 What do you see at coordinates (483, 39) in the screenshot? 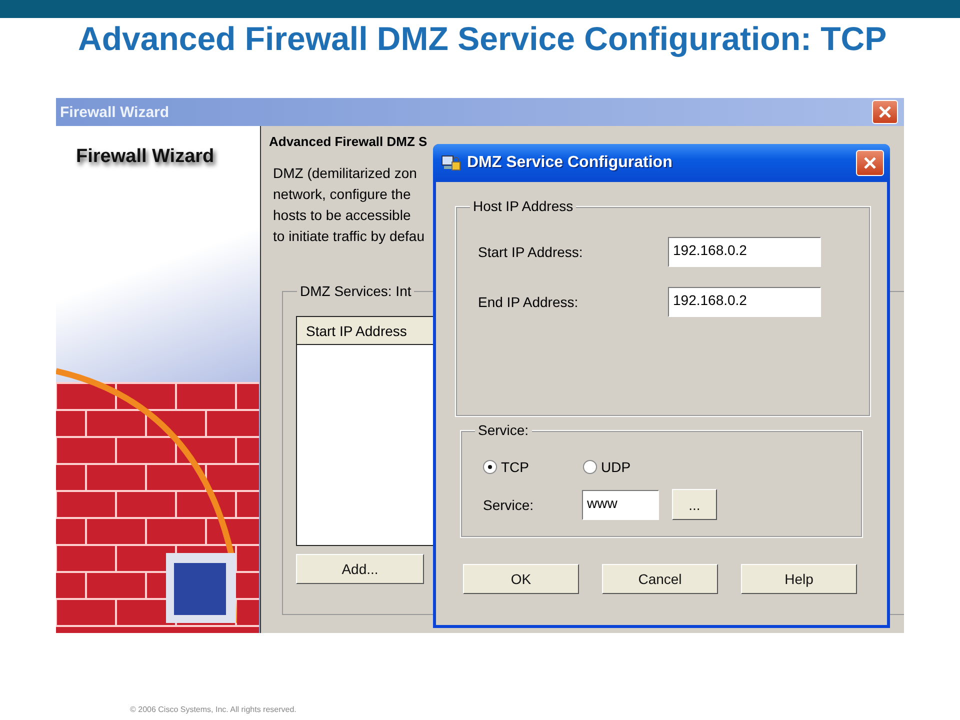
I see `slide-title: Advanced Firewall DMZ Service Configuration: TCP` at bounding box center [483, 39].